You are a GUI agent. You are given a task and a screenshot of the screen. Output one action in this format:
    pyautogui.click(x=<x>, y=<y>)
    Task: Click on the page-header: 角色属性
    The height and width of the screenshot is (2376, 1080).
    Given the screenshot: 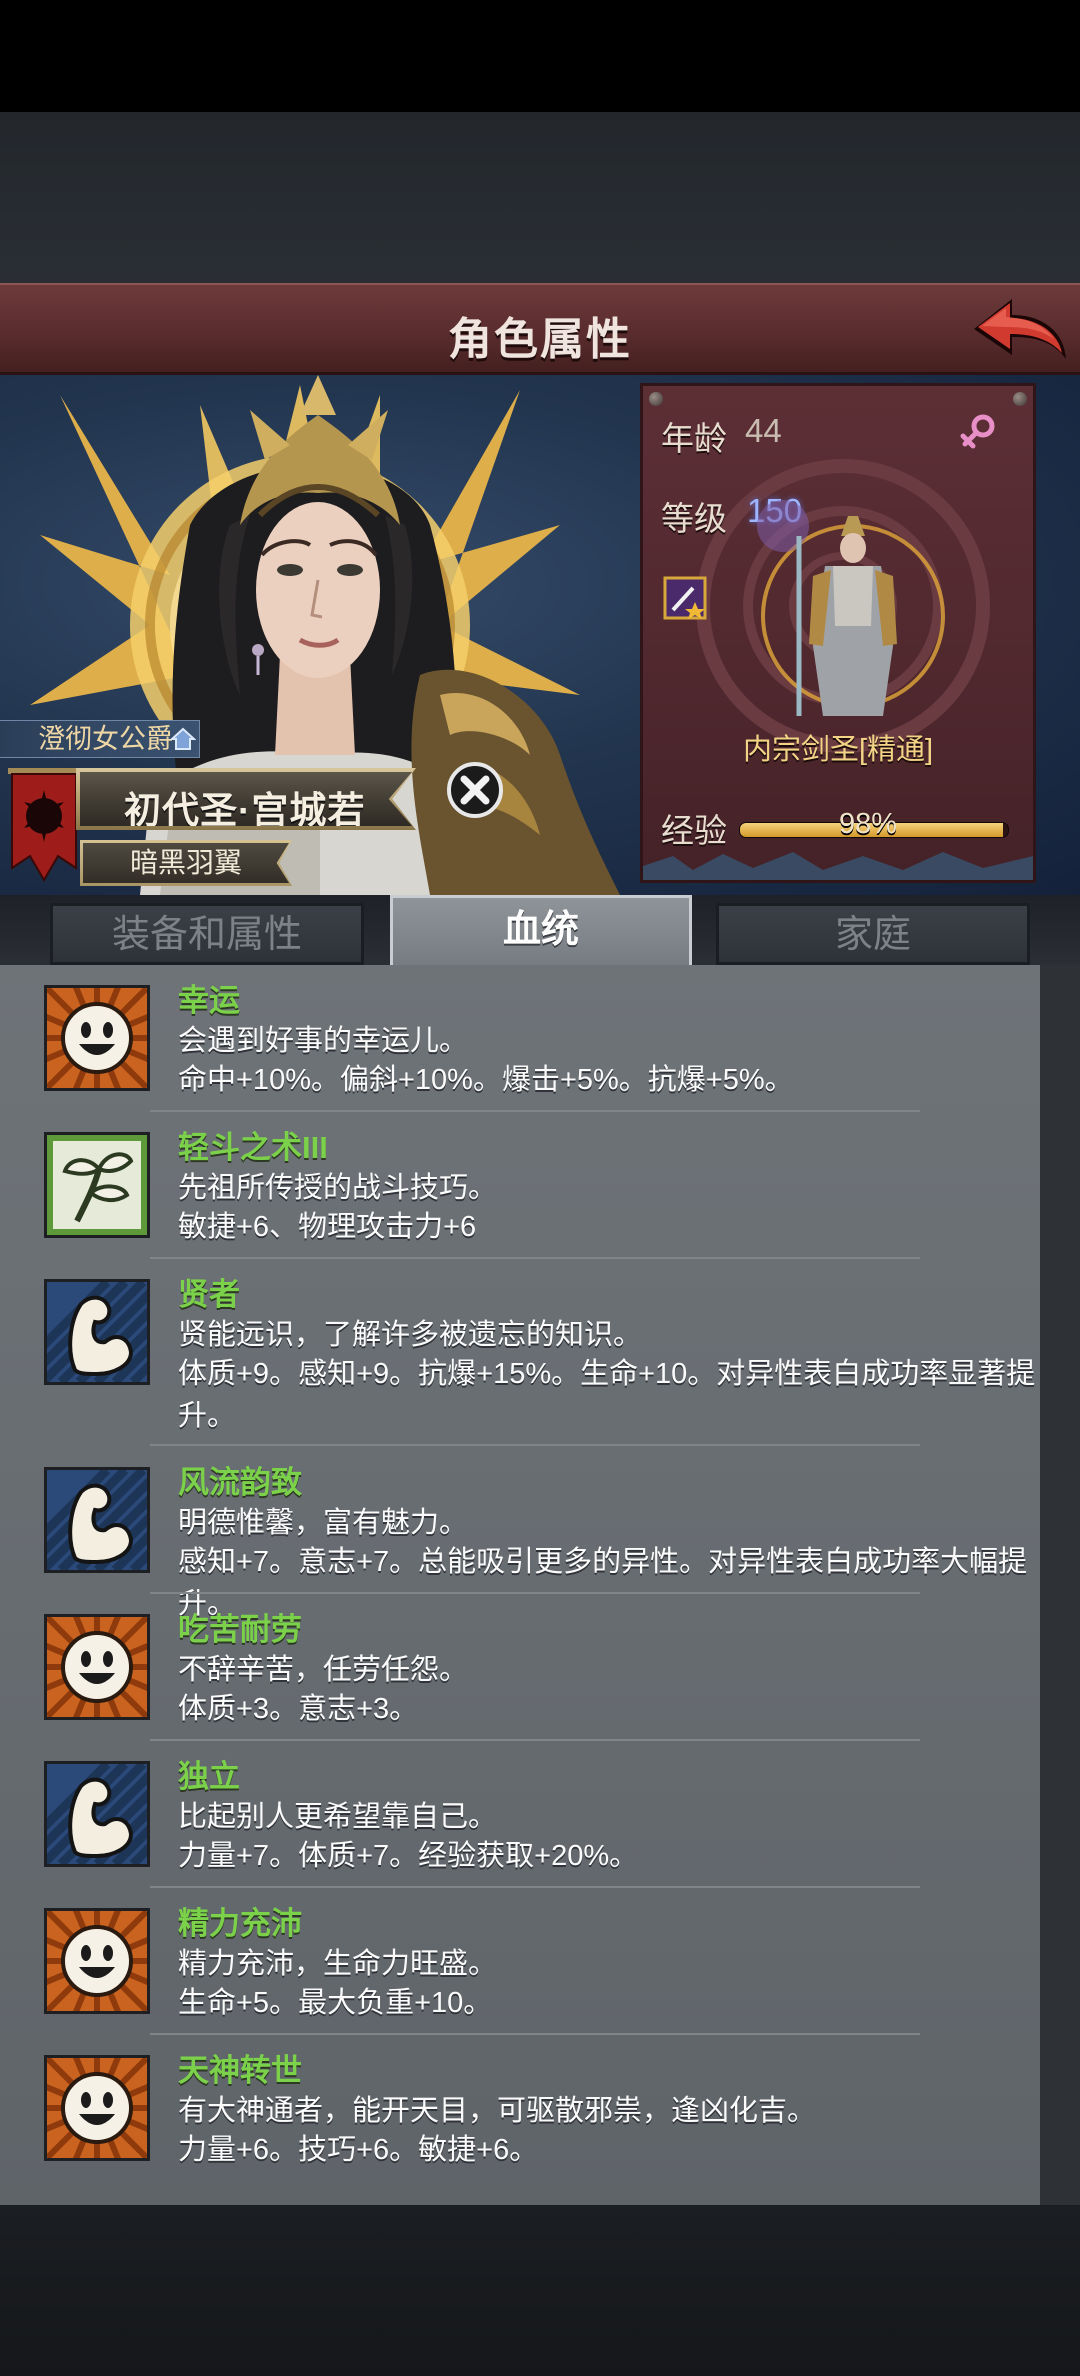 What is the action you would take?
    pyautogui.click(x=540, y=329)
    